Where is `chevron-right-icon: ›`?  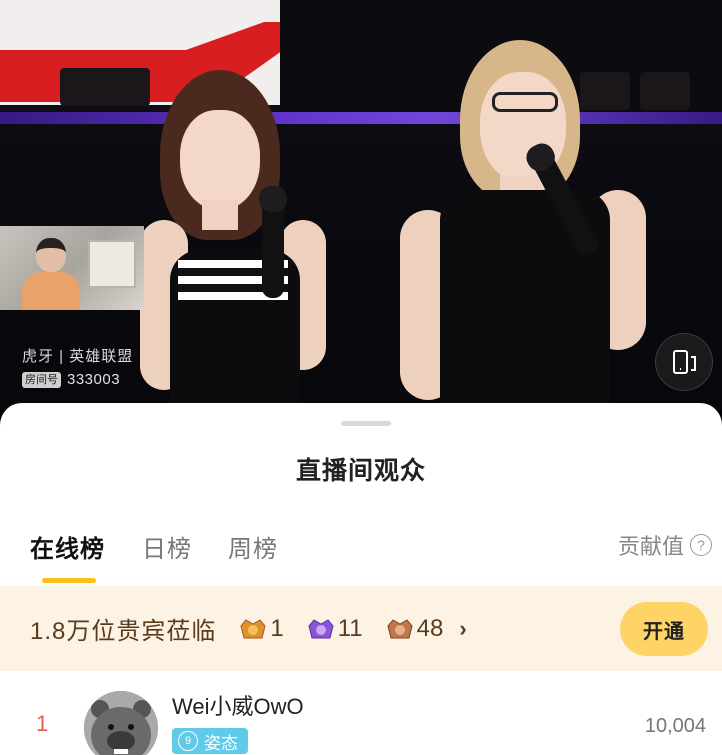 chevron-right-icon: › is located at coordinates (463, 628).